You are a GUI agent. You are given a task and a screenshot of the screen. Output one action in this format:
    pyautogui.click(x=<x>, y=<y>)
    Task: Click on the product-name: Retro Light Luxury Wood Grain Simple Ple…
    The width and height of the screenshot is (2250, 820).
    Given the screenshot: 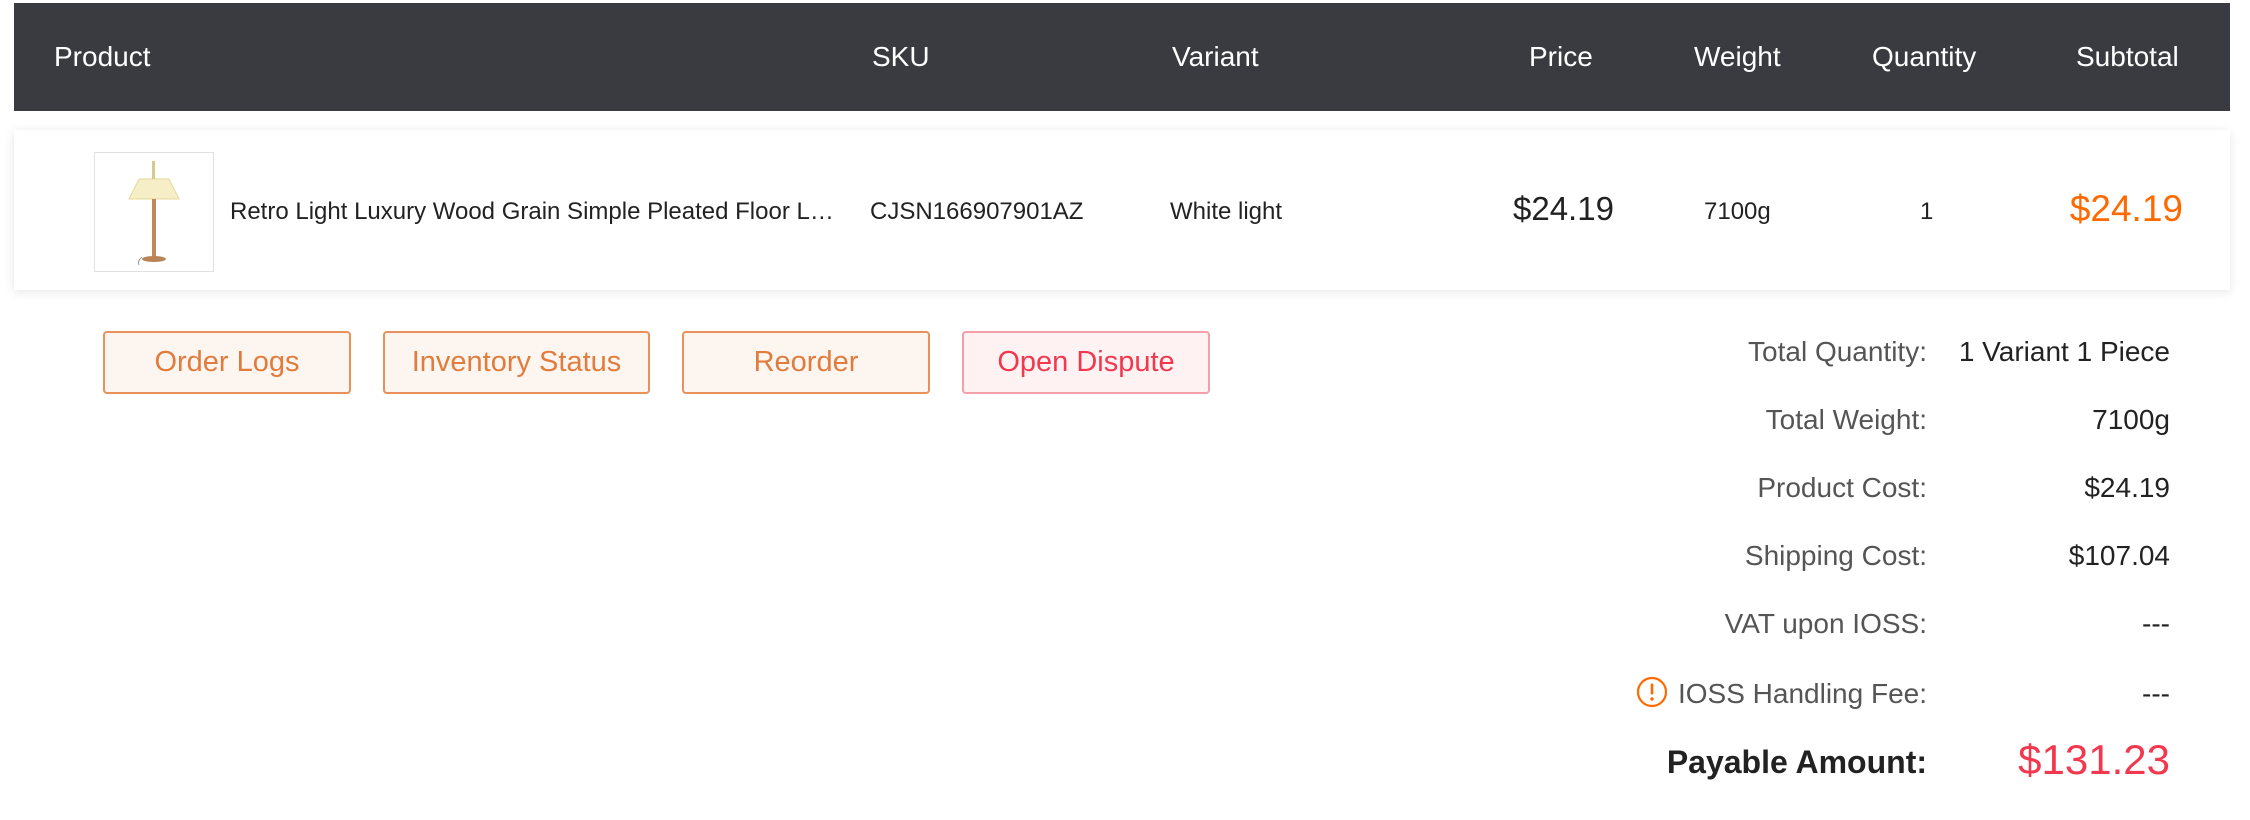 What is the action you would take?
    pyautogui.click(x=535, y=212)
    